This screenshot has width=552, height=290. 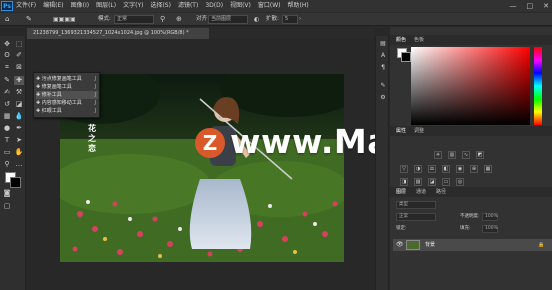 I want to click on menu-view: 视图(V), so click(x=240, y=6).